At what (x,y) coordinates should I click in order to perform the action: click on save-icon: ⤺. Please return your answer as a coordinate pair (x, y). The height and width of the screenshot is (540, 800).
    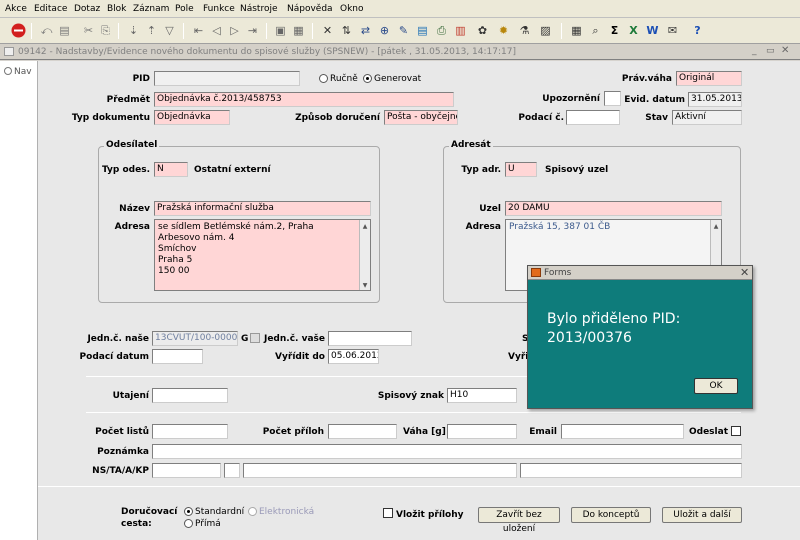
    Looking at the image, I should click on (46, 30).